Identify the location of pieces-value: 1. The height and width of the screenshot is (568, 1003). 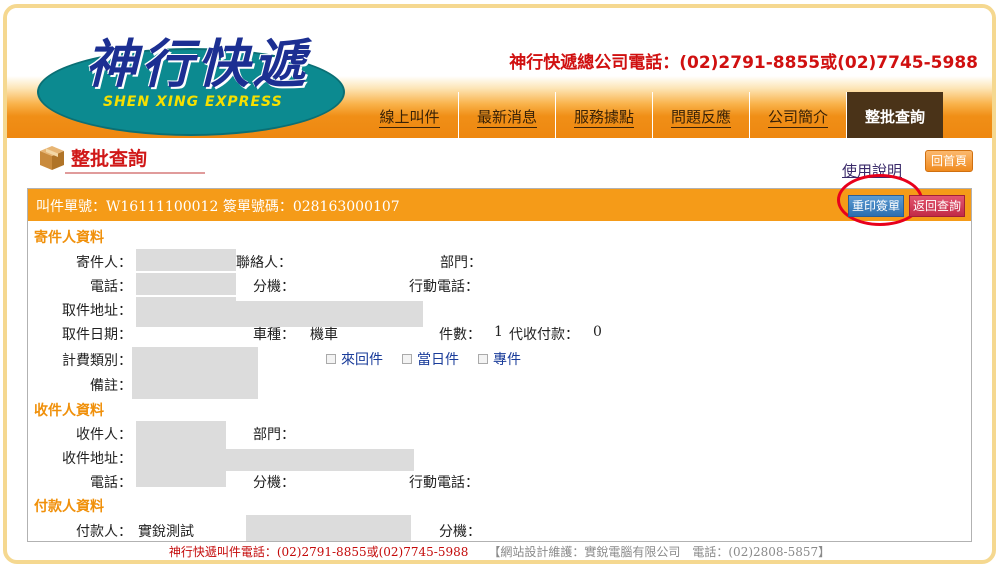
(498, 332).